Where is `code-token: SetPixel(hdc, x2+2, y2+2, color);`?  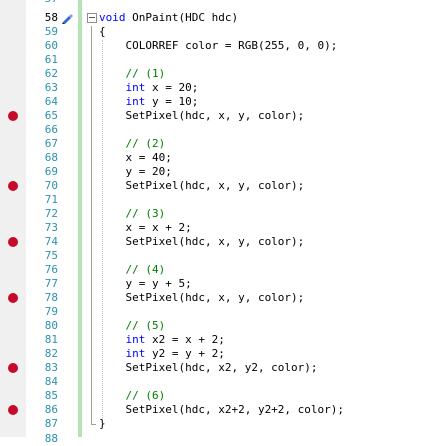 code-token: SetPixel(hdc, x2+2, y2+2, color); is located at coordinates (222, 409).